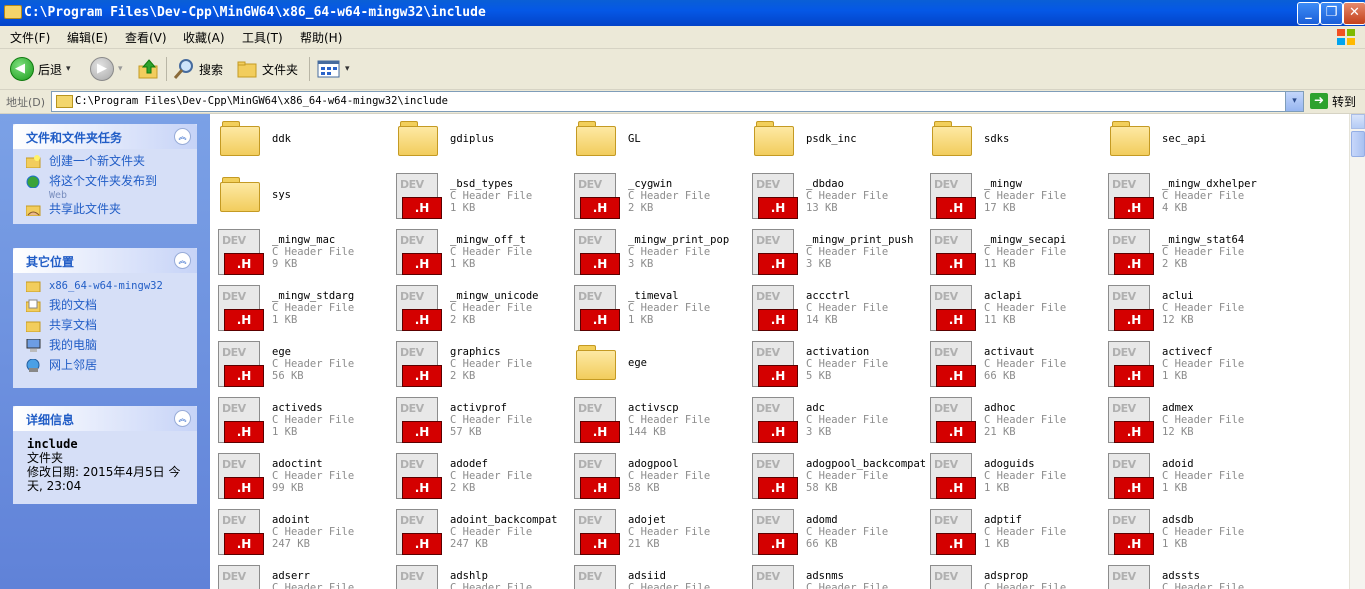  Describe the element at coordinates (833, 365) in the screenshot. I see `file-item: DEV .H activation C Header File 5 KB` at that location.